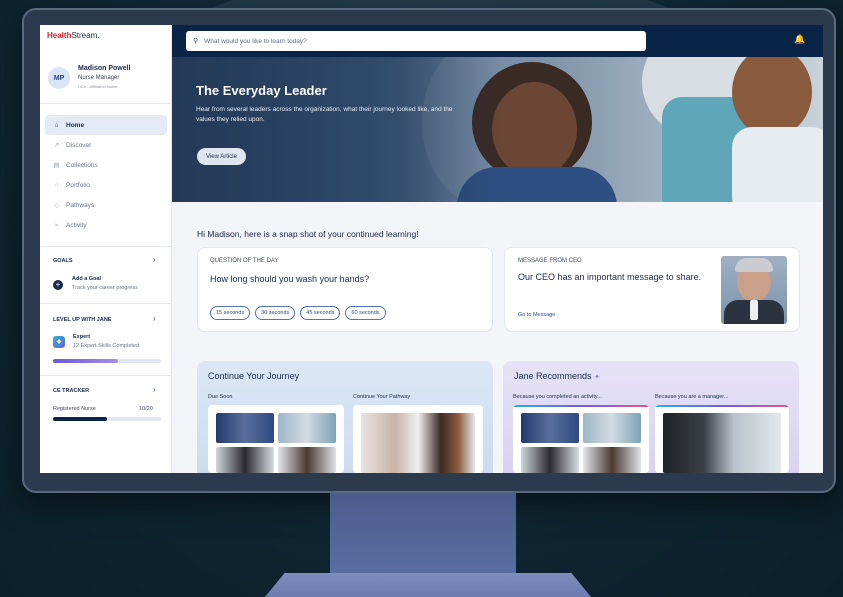 Image resolution: width=843 pixels, height=597 pixels. Describe the element at coordinates (63, 261) in the screenshot. I see `goals-title: GOALS` at that location.